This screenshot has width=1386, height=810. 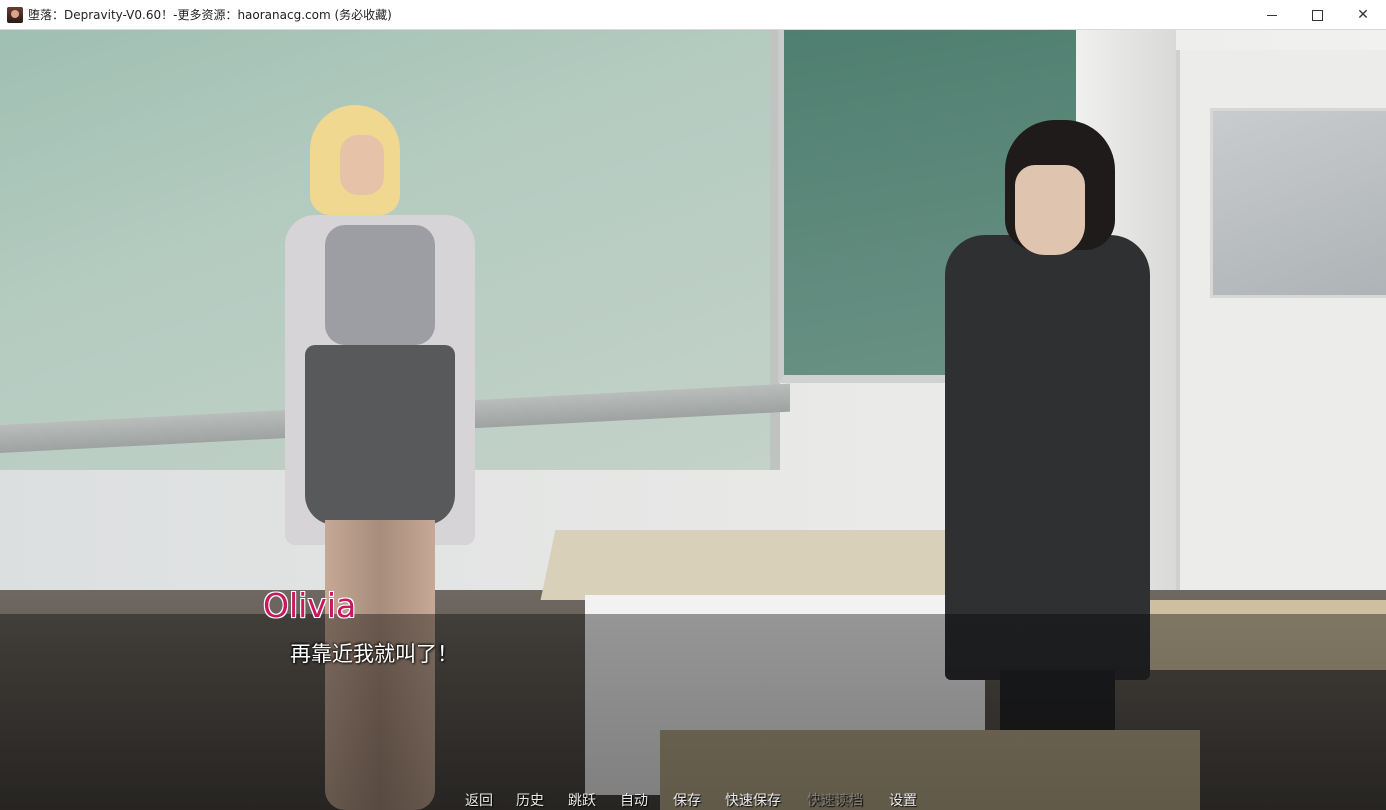 I want to click on quick-menu-auto: 自动, so click(x=634, y=800).